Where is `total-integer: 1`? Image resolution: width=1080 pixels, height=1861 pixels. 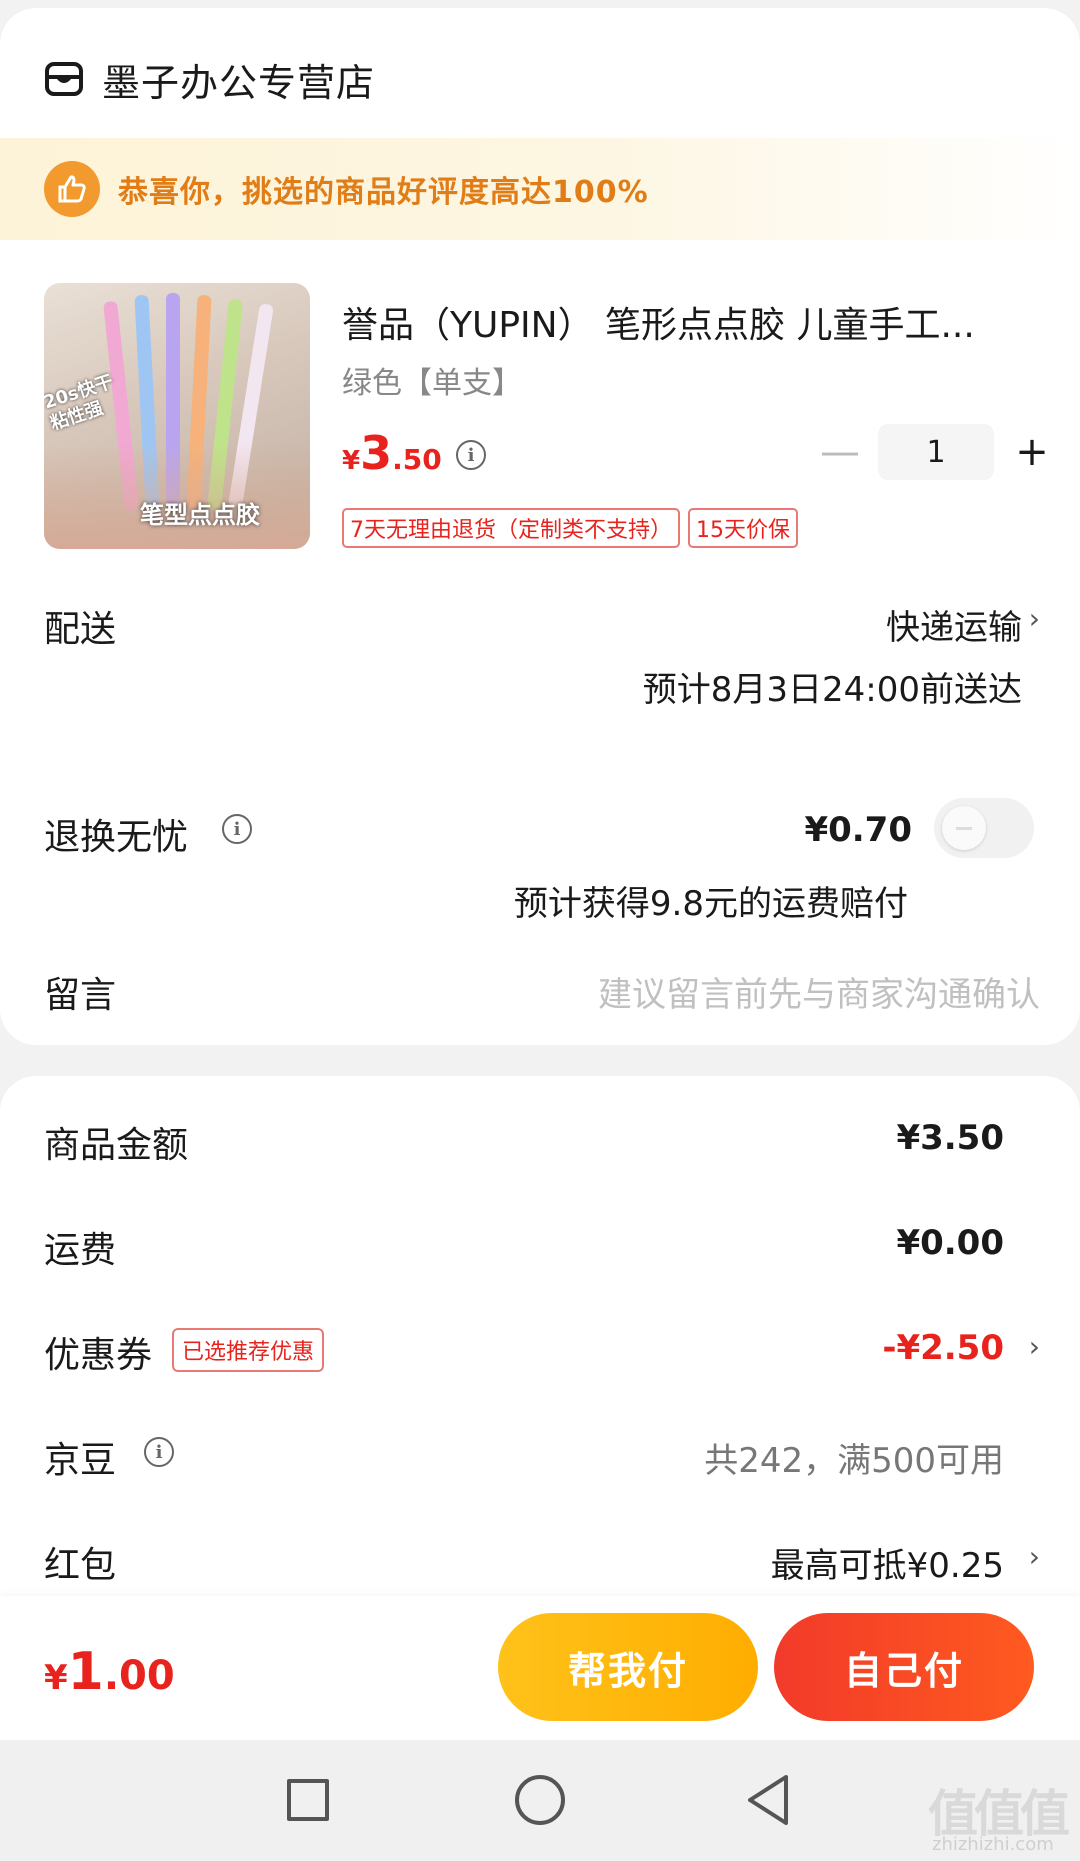 total-integer: 1 is located at coordinates (85, 1672).